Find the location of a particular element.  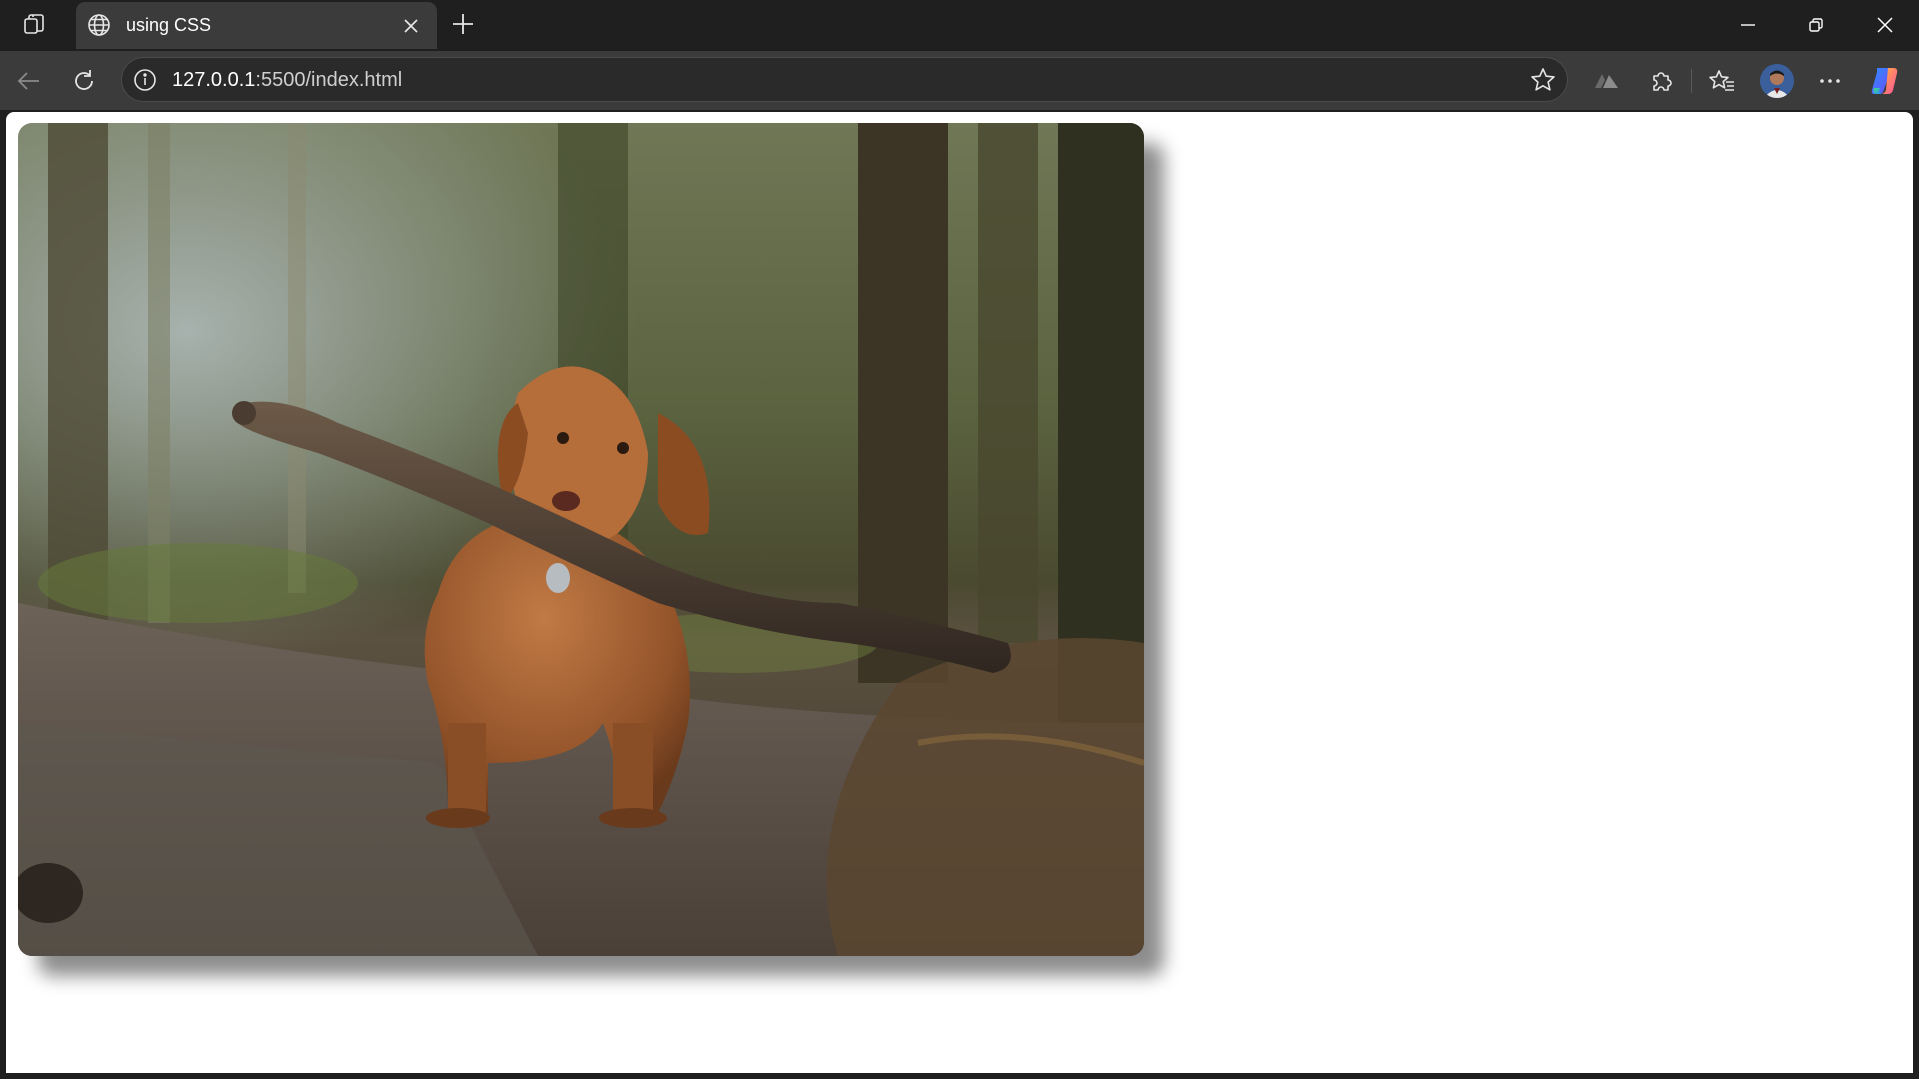

more-button is located at coordinates (1830, 81).